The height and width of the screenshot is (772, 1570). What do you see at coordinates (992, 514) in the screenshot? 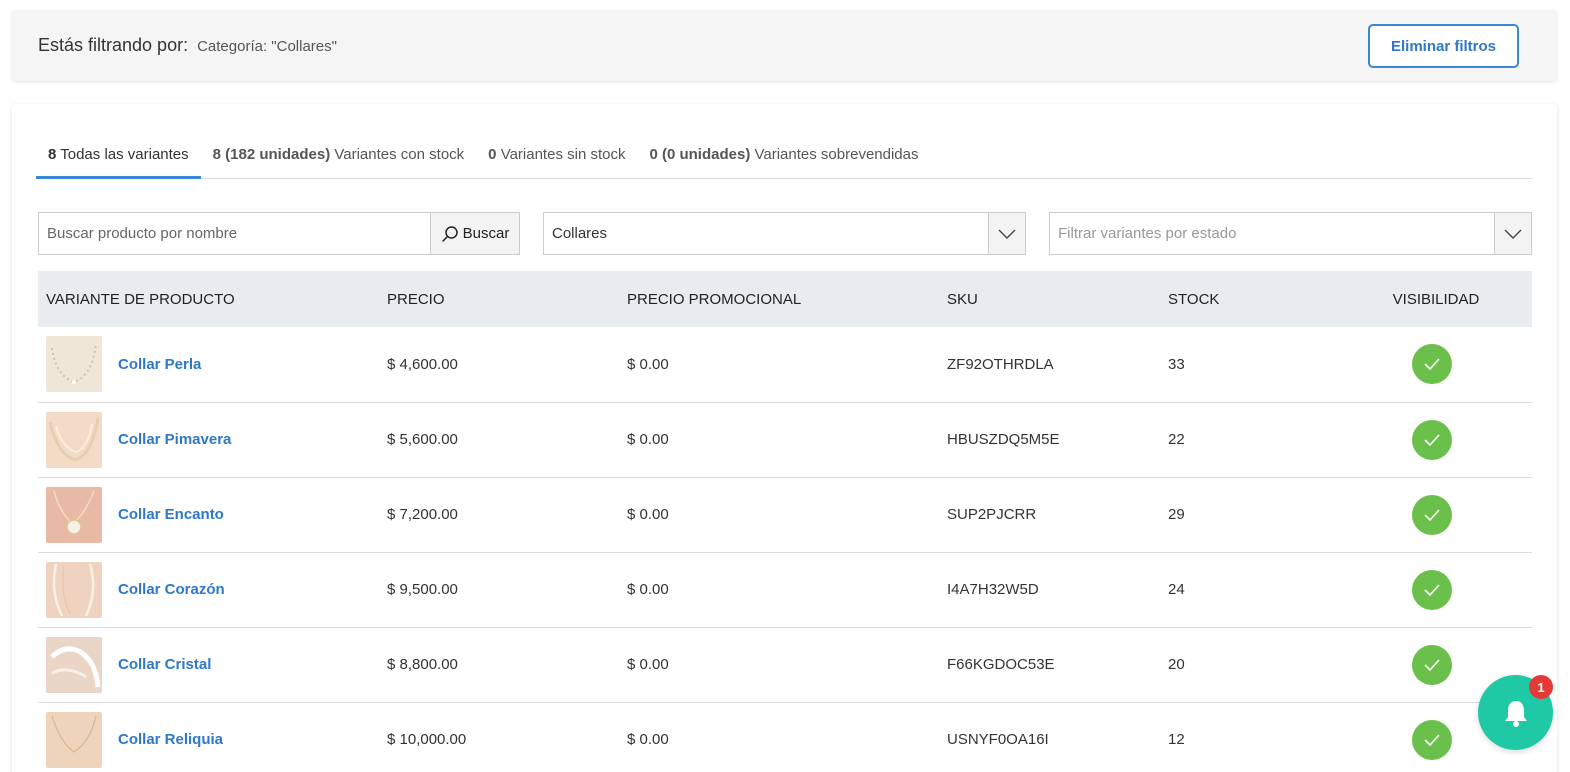
I see `sku-cell: SUP2PJCRR` at bounding box center [992, 514].